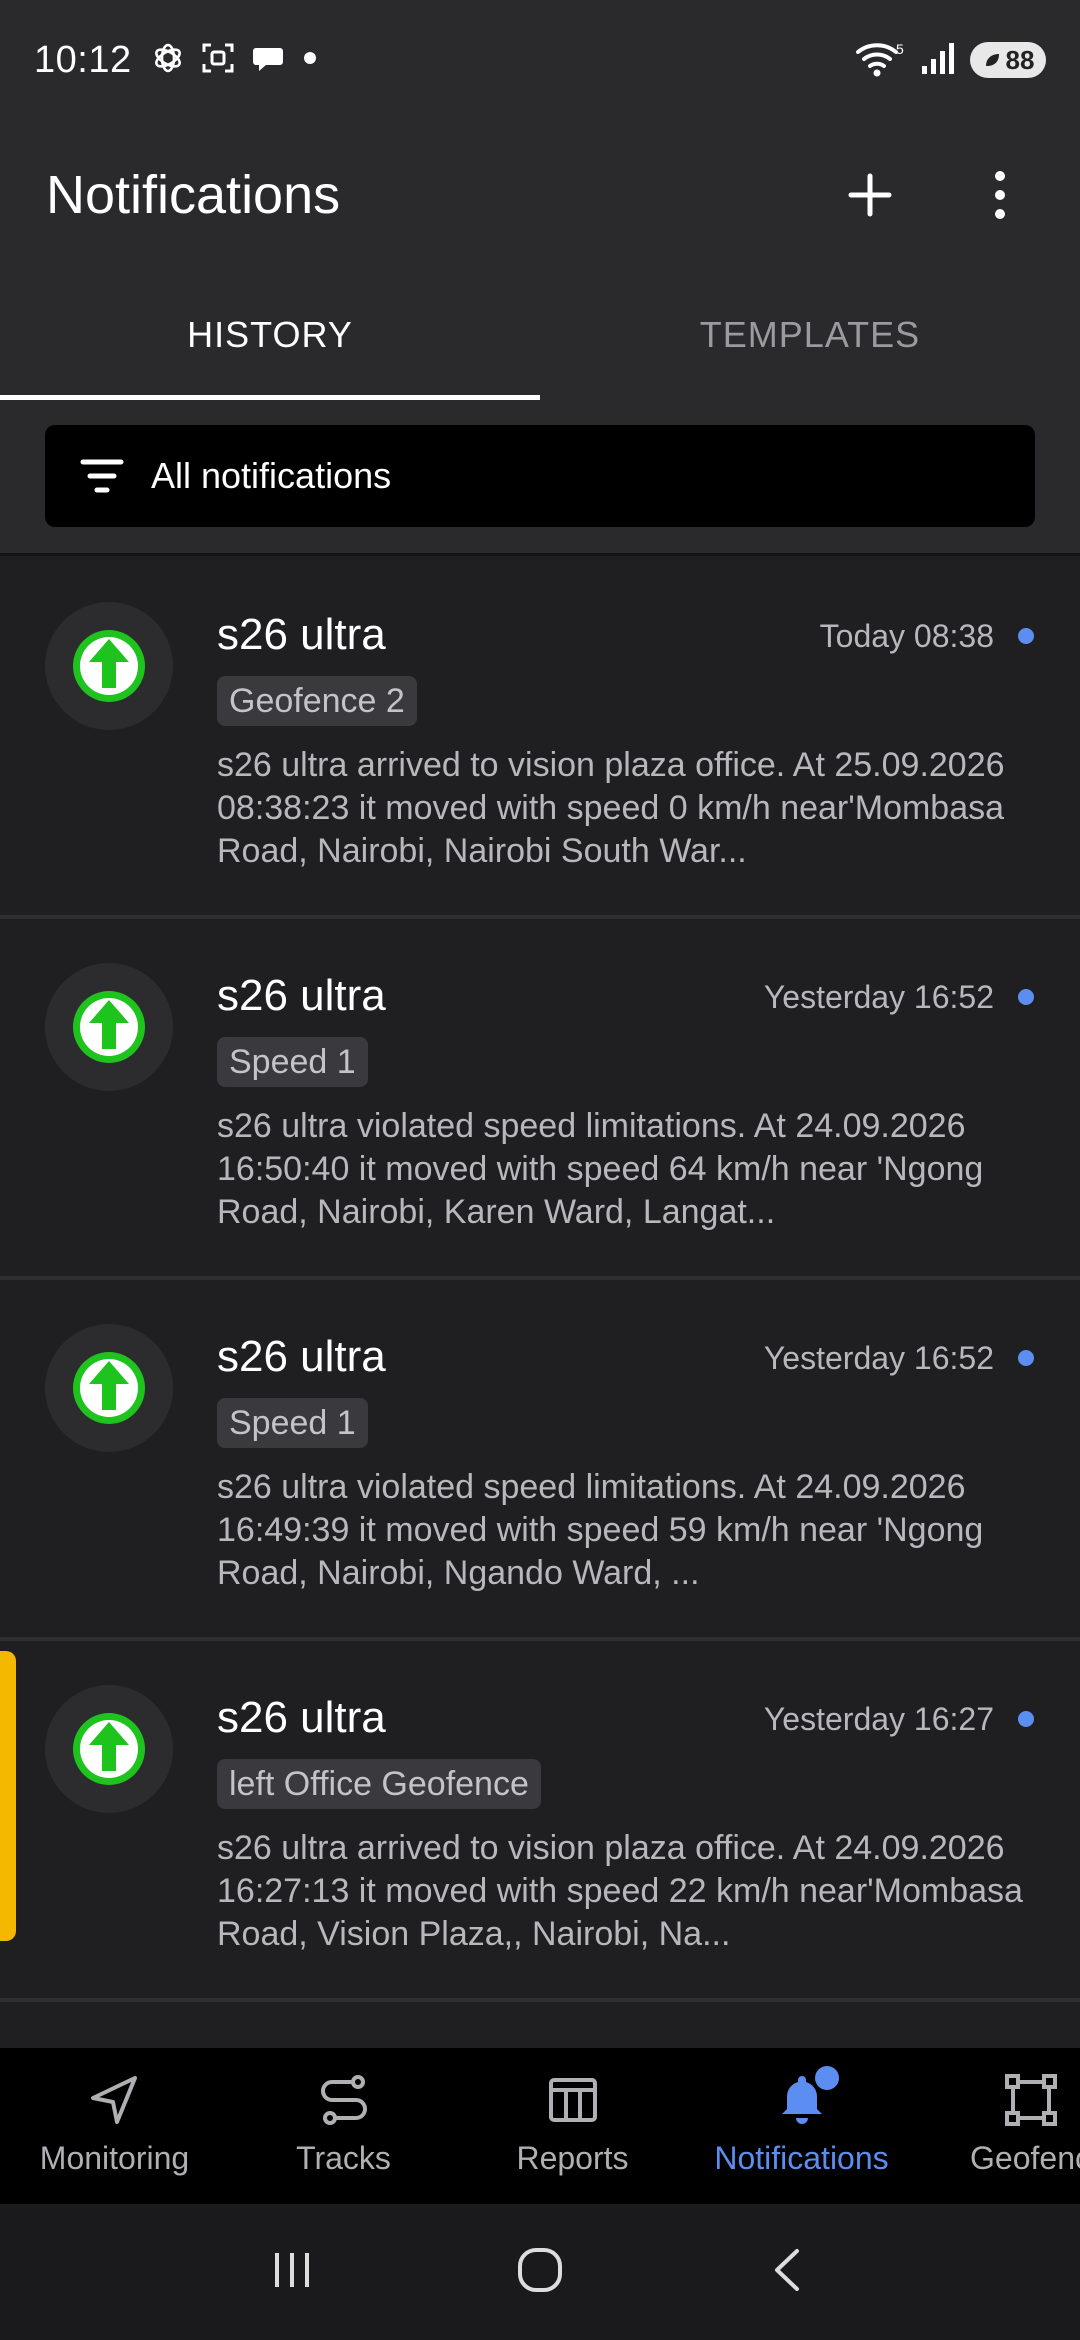 Image resolution: width=1080 pixels, height=2340 pixels. Describe the element at coordinates (379, 1784) in the screenshot. I see `notification-badge: left Office Geofence` at that location.